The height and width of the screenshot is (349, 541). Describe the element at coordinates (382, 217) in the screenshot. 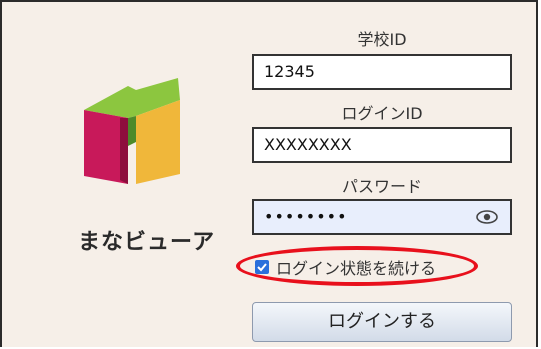

I see `password-input: ••••••••` at that location.